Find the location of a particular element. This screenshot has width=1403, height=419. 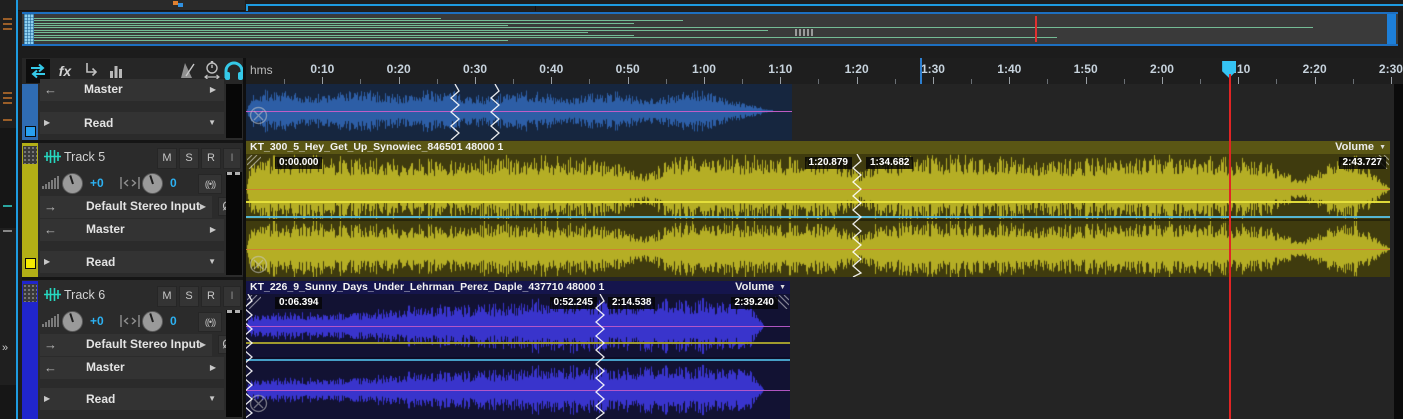

ruler-tick-label: 1:50 is located at coordinates (1085, 69).